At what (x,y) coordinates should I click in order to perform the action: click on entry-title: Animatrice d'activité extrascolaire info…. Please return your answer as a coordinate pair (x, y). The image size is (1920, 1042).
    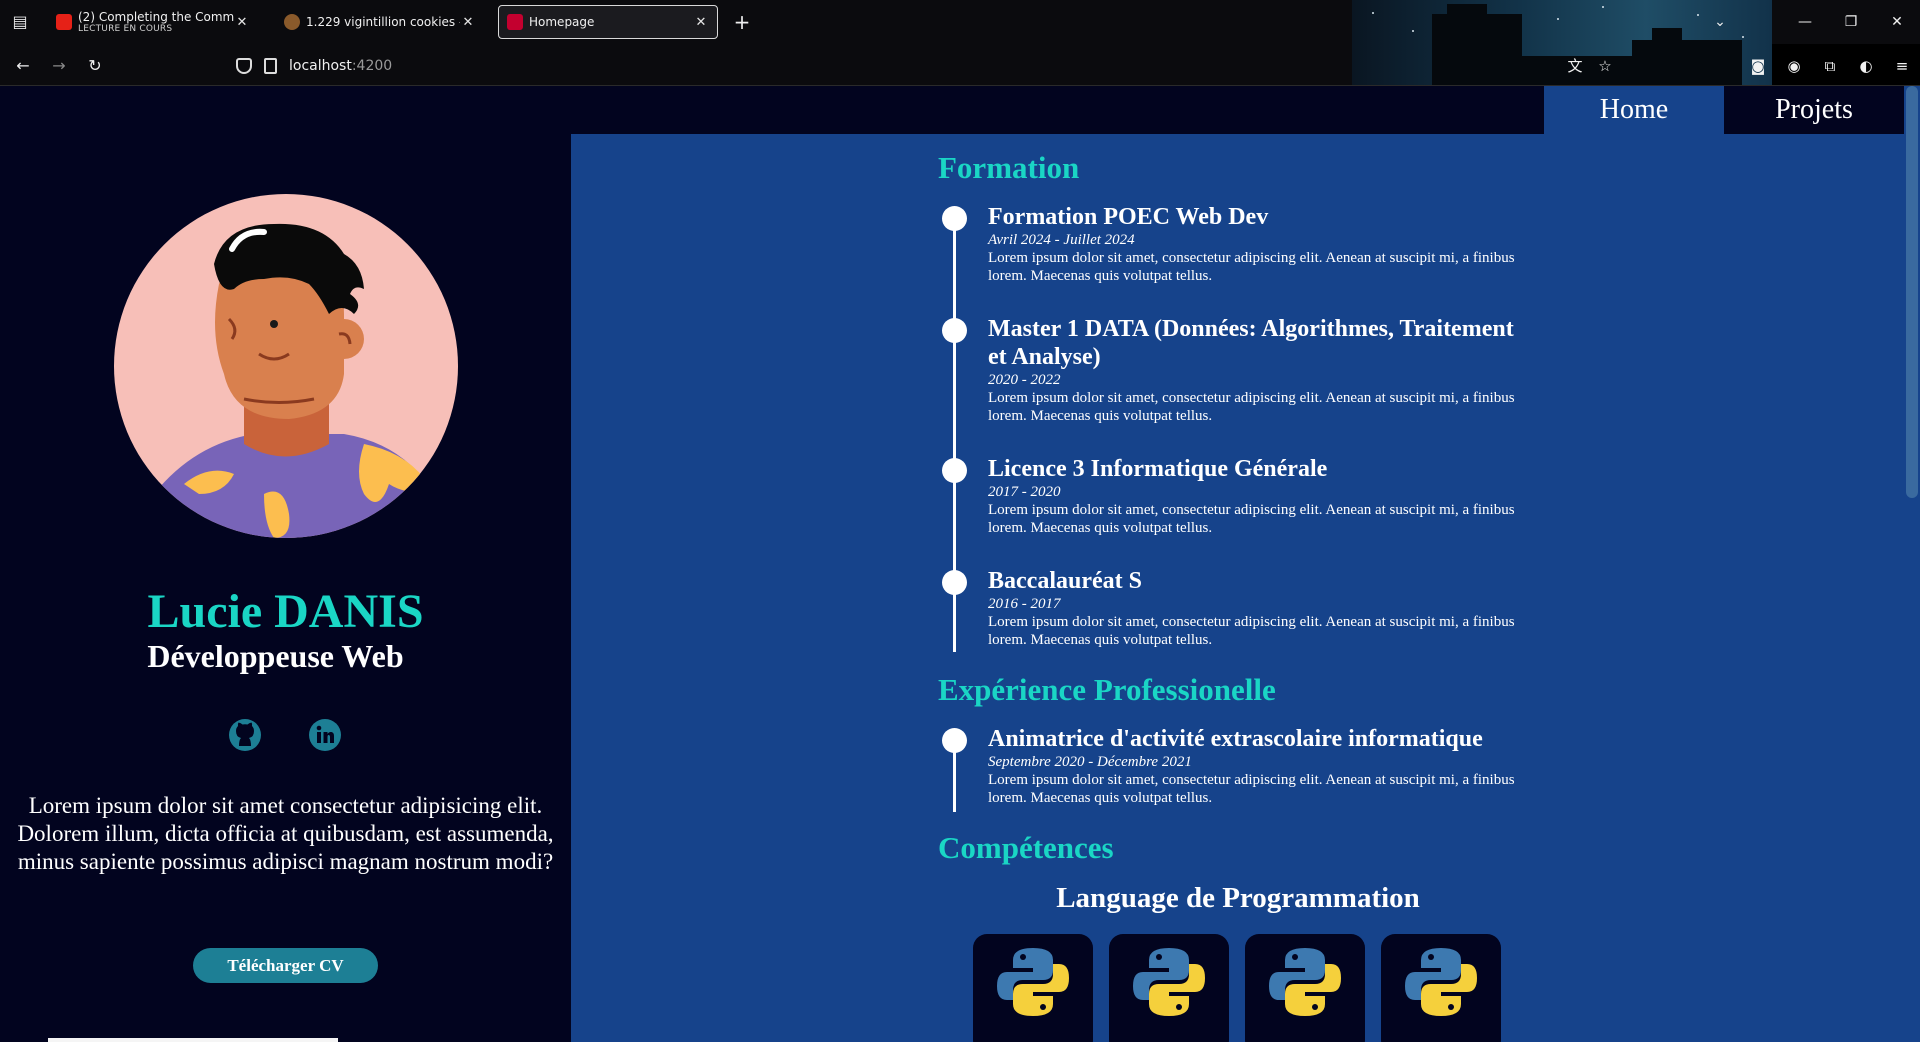
    Looking at the image, I should click on (1235, 739).